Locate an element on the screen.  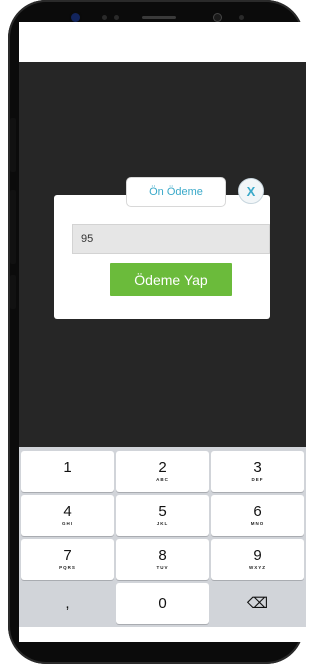
status-bar is located at coordinates (162, 42).